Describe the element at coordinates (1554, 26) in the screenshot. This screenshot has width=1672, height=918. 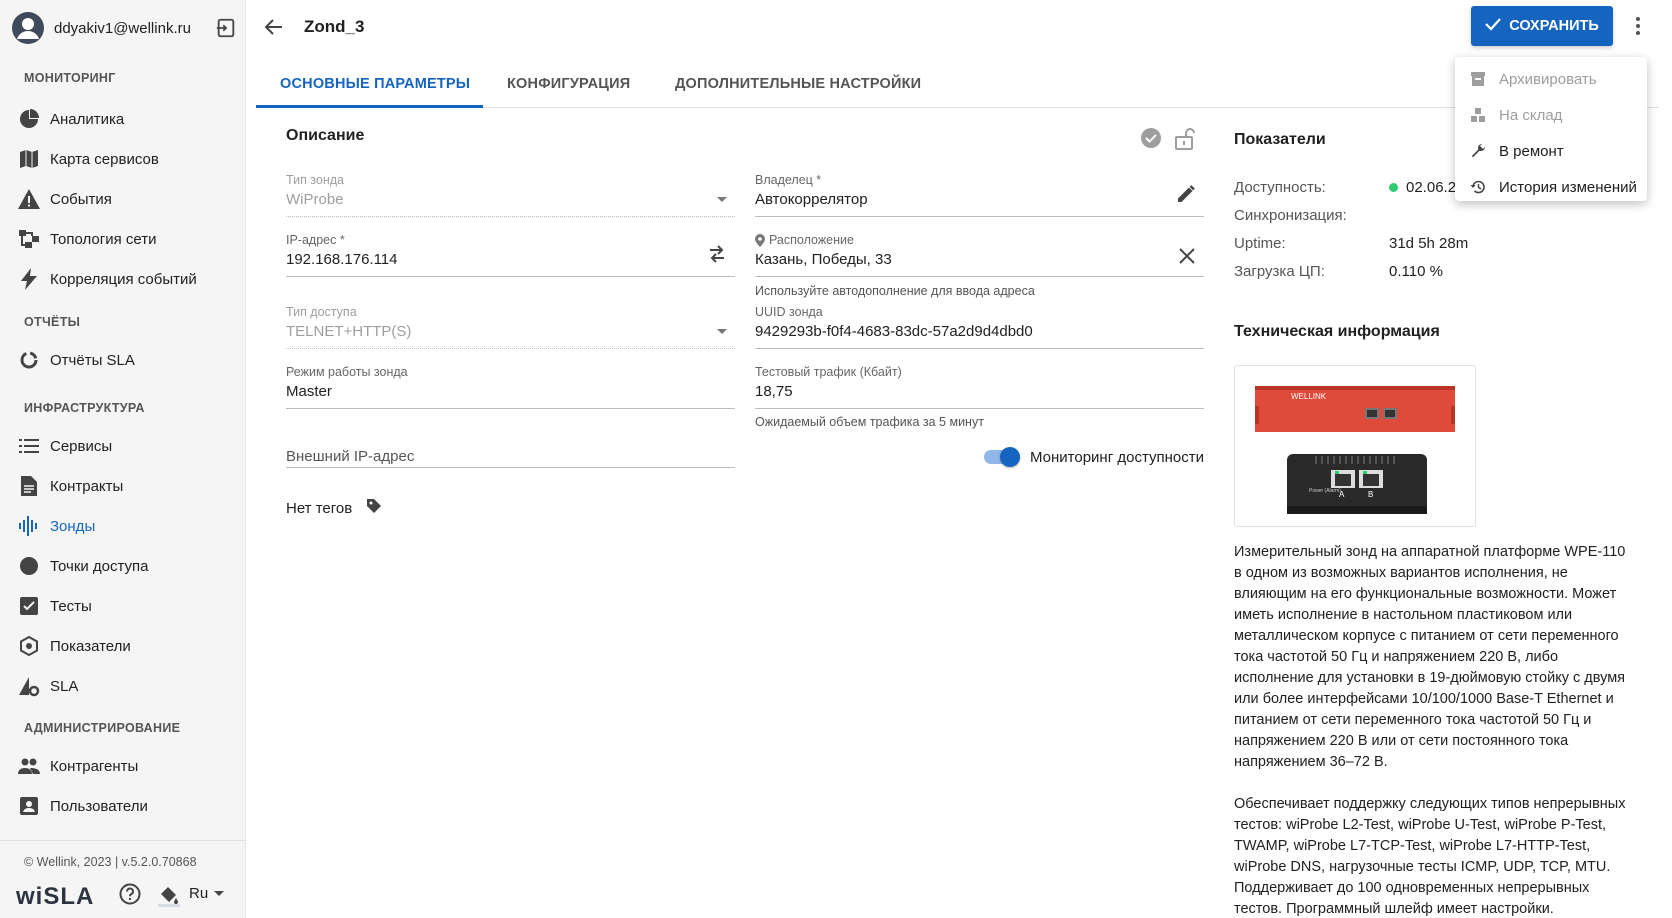
I see `save-button-label: СОХРАНИТЬ` at that location.